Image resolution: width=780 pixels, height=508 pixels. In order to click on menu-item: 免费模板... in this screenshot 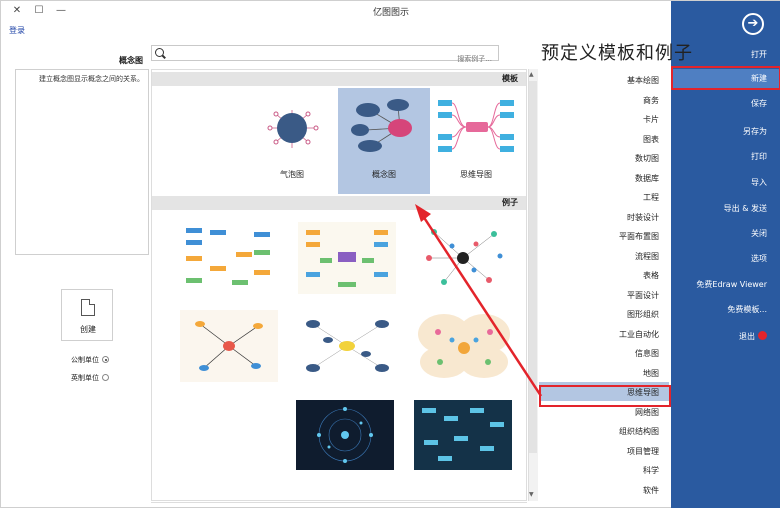, I will do `click(725, 310)`.